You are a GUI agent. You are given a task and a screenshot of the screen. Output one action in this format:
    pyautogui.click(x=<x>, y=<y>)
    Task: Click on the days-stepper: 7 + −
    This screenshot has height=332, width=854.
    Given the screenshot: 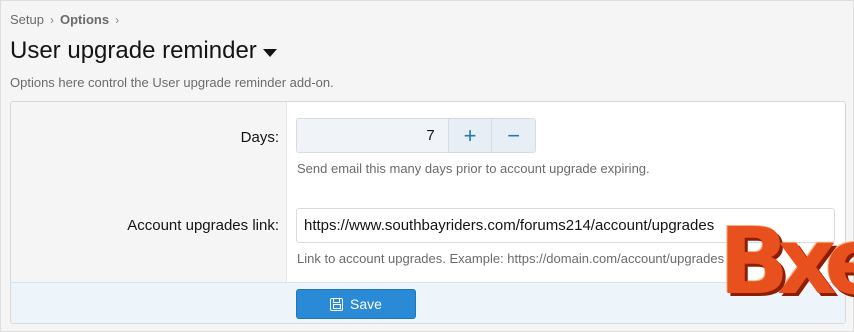 What is the action you would take?
    pyautogui.click(x=416, y=135)
    